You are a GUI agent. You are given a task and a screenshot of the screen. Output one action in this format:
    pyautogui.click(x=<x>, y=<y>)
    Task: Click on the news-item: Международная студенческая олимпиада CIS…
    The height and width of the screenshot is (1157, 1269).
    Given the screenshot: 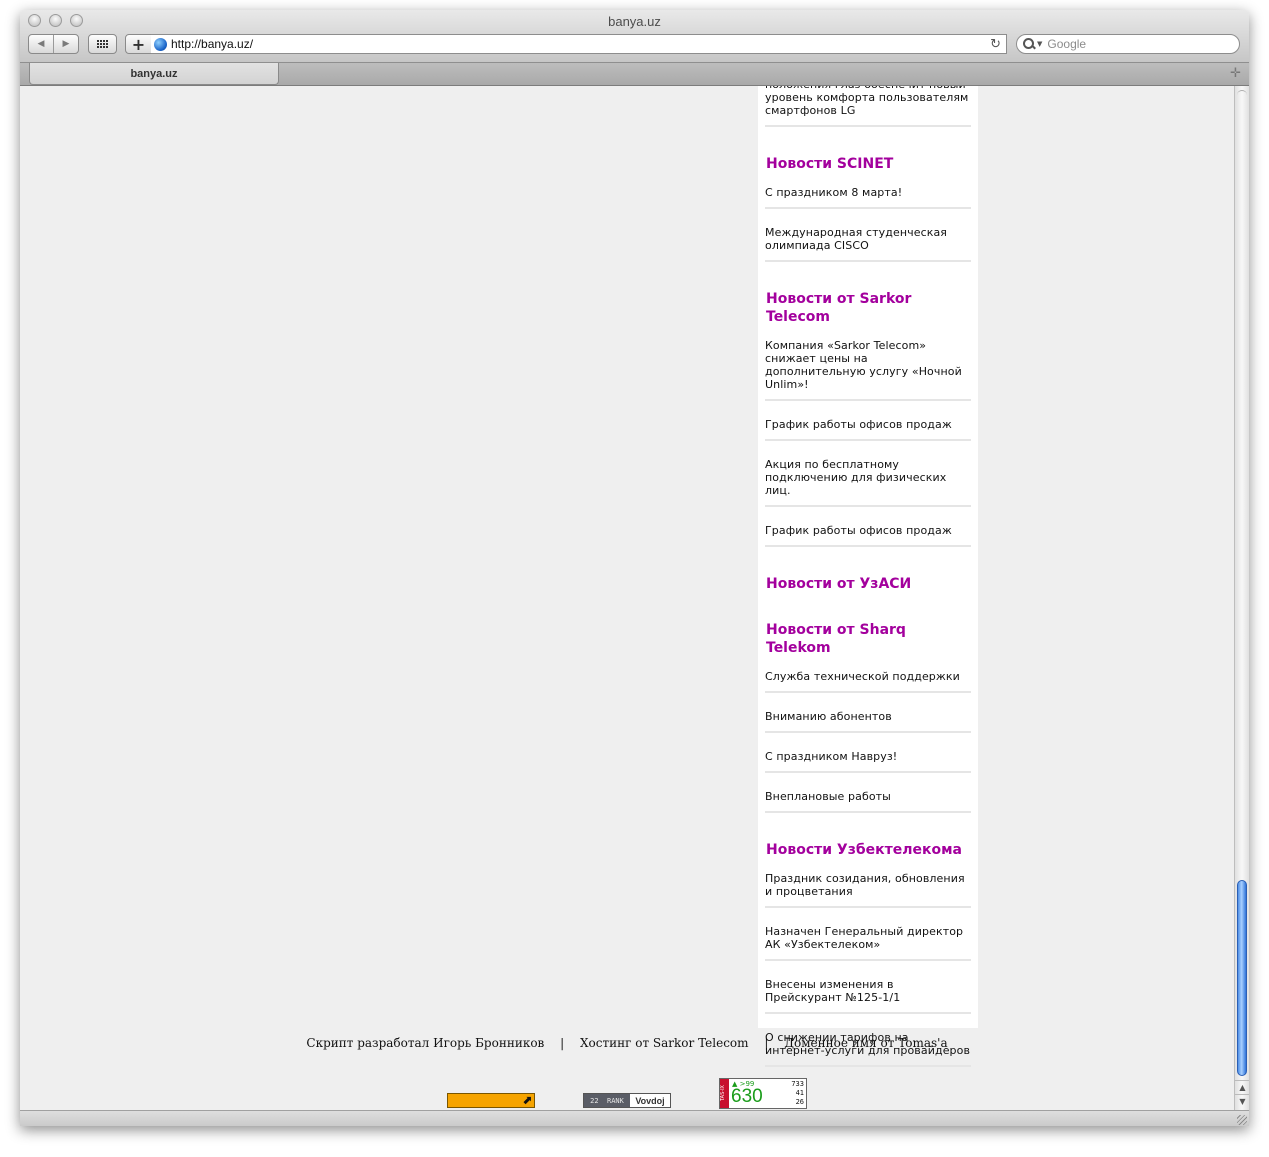 What is the action you would take?
    pyautogui.click(x=868, y=244)
    